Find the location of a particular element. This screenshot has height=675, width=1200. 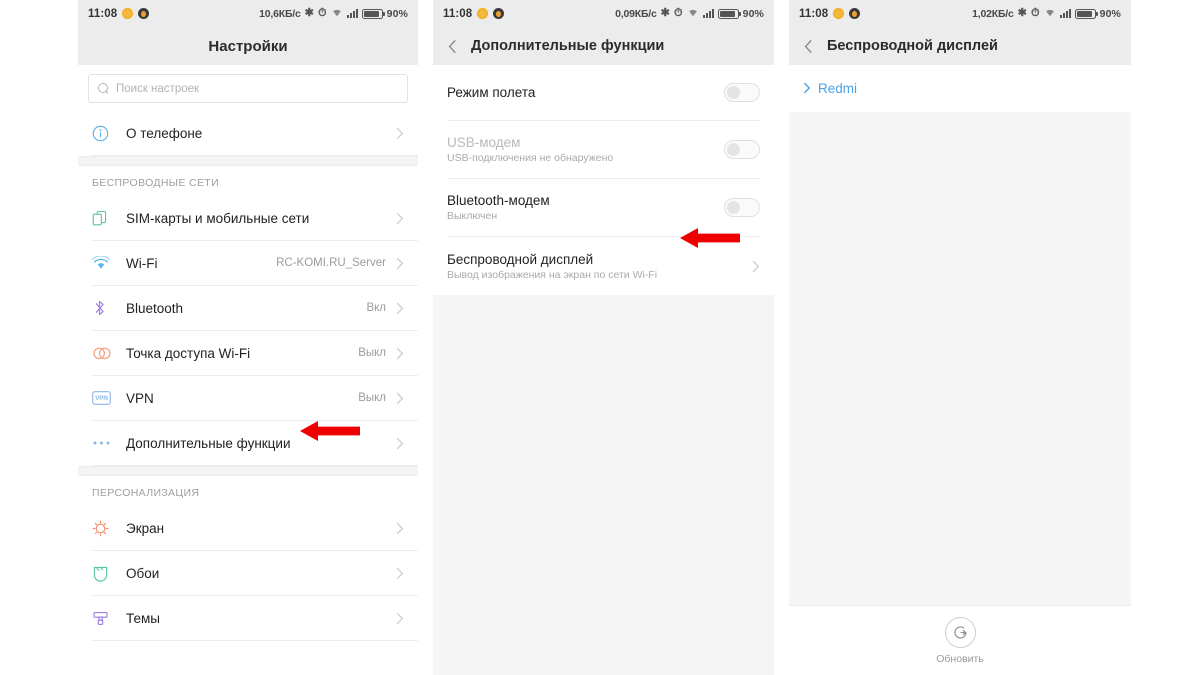

refresh-button is located at coordinates (960, 632).